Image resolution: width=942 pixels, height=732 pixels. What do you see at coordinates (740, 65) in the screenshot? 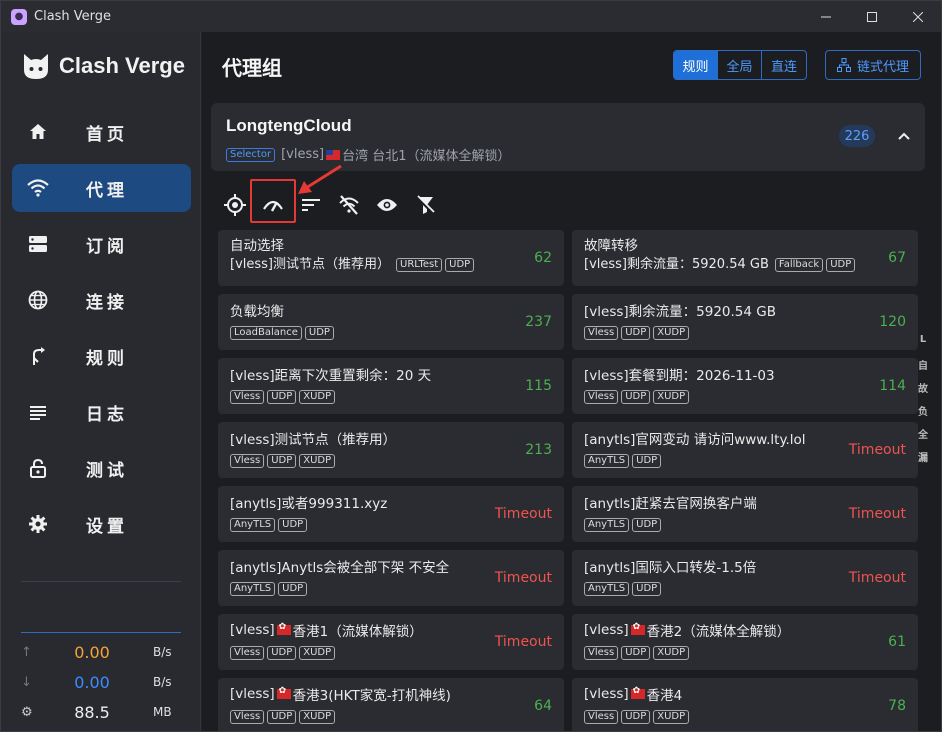
I see `mode-global-button: 全局` at bounding box center [740, 65].